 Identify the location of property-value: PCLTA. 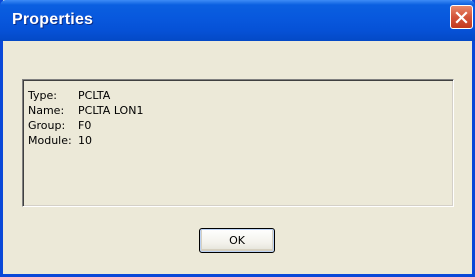
(94, 95).